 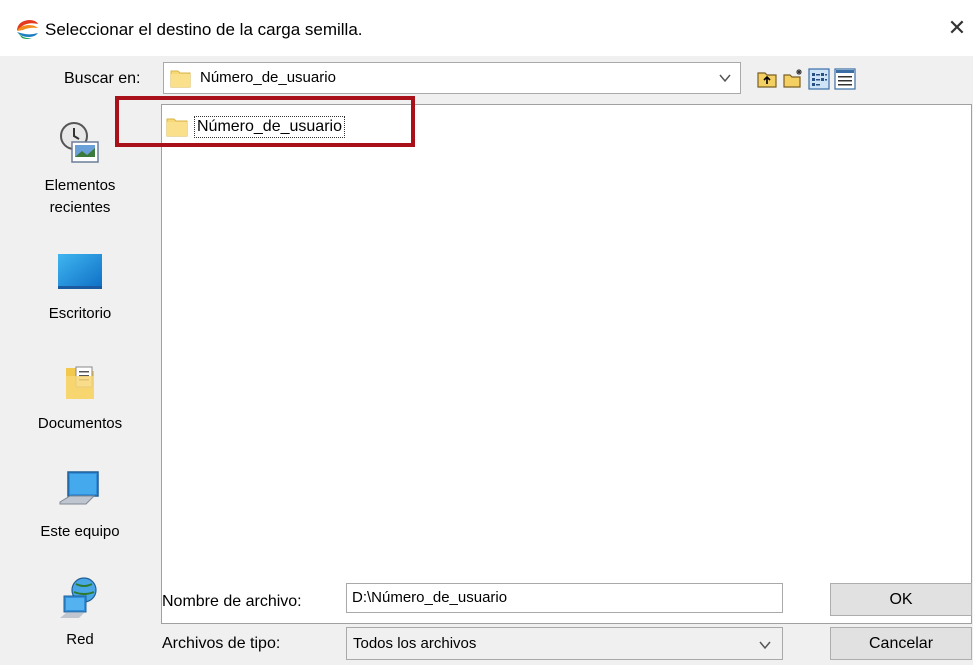 I want to click on place-label-desktop: Escritorio, so click(x=80, y=313).